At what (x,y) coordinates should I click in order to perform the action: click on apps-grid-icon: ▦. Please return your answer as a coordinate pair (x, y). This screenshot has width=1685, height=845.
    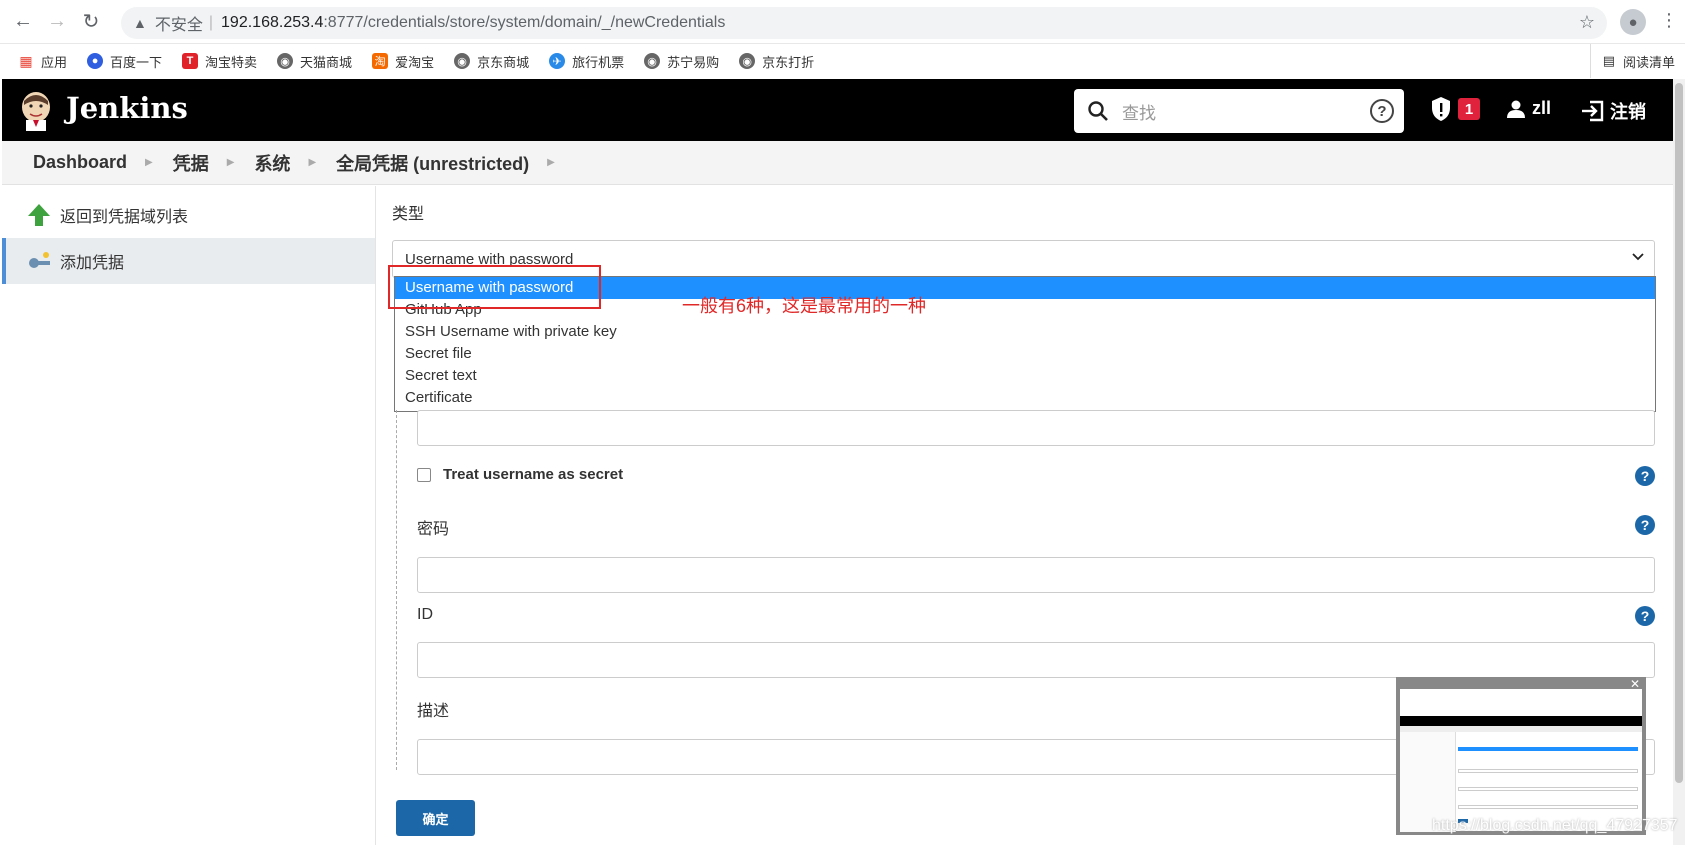
    Looking at the image, I should click on (26, 60).